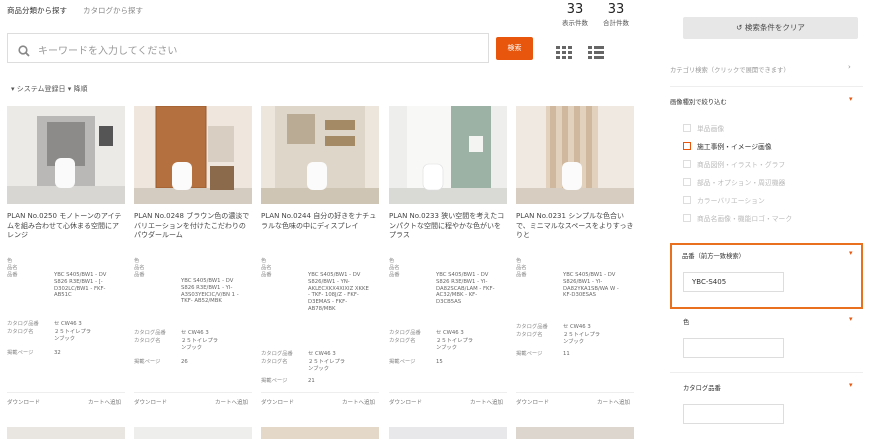 The width and height of the screenshot is (891, 439). I want to click on search-button: 検索, so click(514, 48).